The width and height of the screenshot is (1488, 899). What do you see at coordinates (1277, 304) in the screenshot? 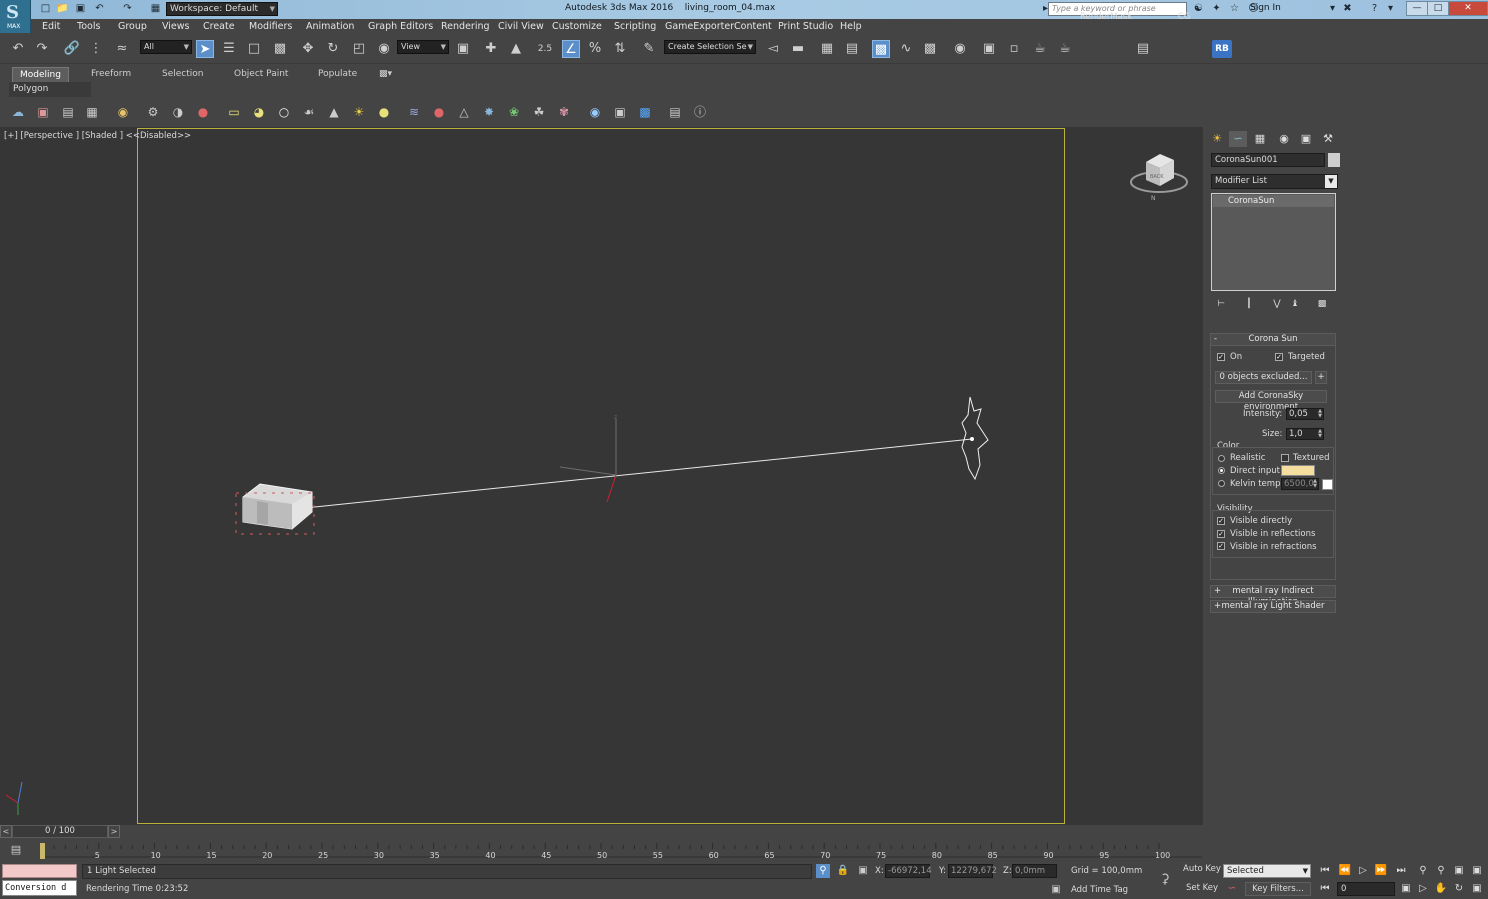
I see `make-unique-icon: ⋁` at bounding box center [1277, 304].